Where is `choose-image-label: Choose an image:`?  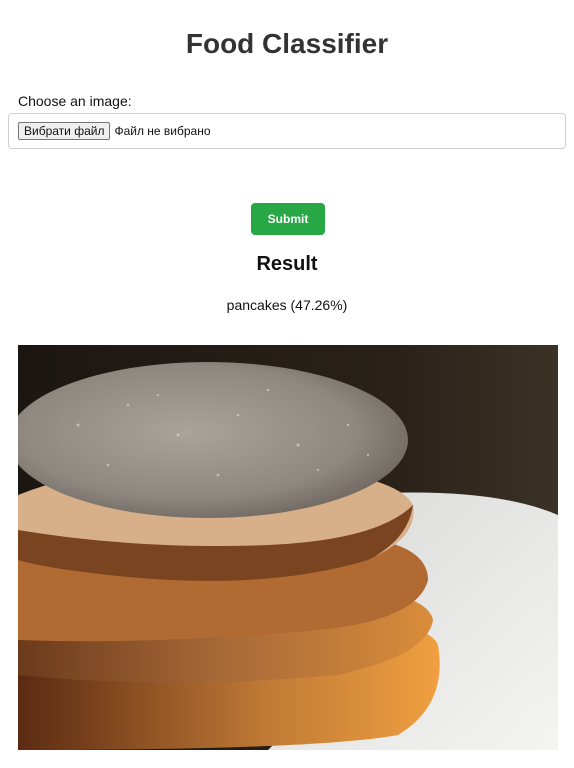 choose-image-label: Choose an image: is located at coordinates (75, 101).